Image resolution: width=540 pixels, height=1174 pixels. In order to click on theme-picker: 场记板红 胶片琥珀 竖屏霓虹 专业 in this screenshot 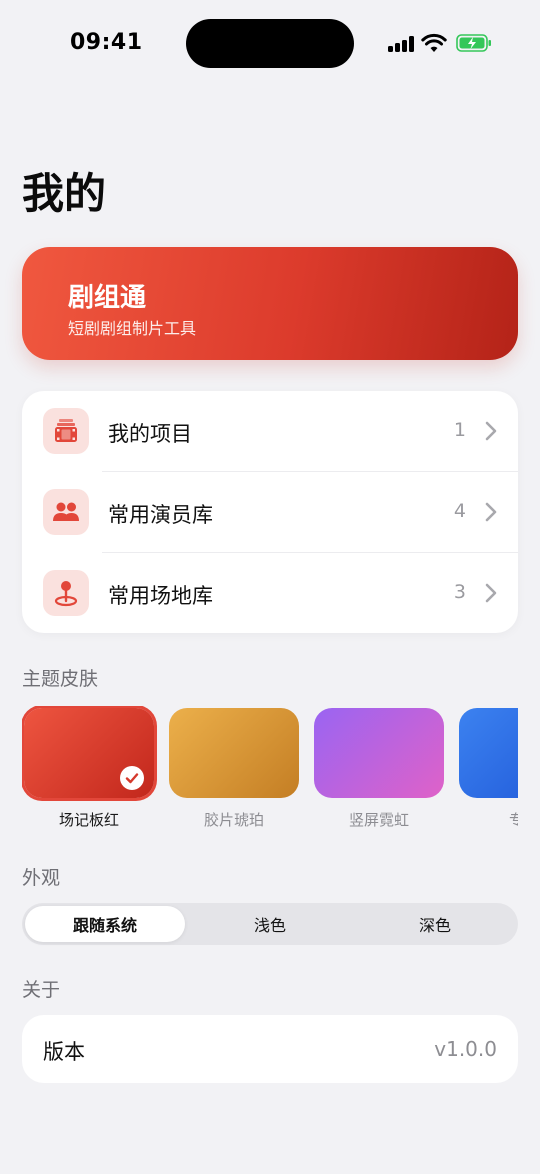, I will do `click(270, 771)`.